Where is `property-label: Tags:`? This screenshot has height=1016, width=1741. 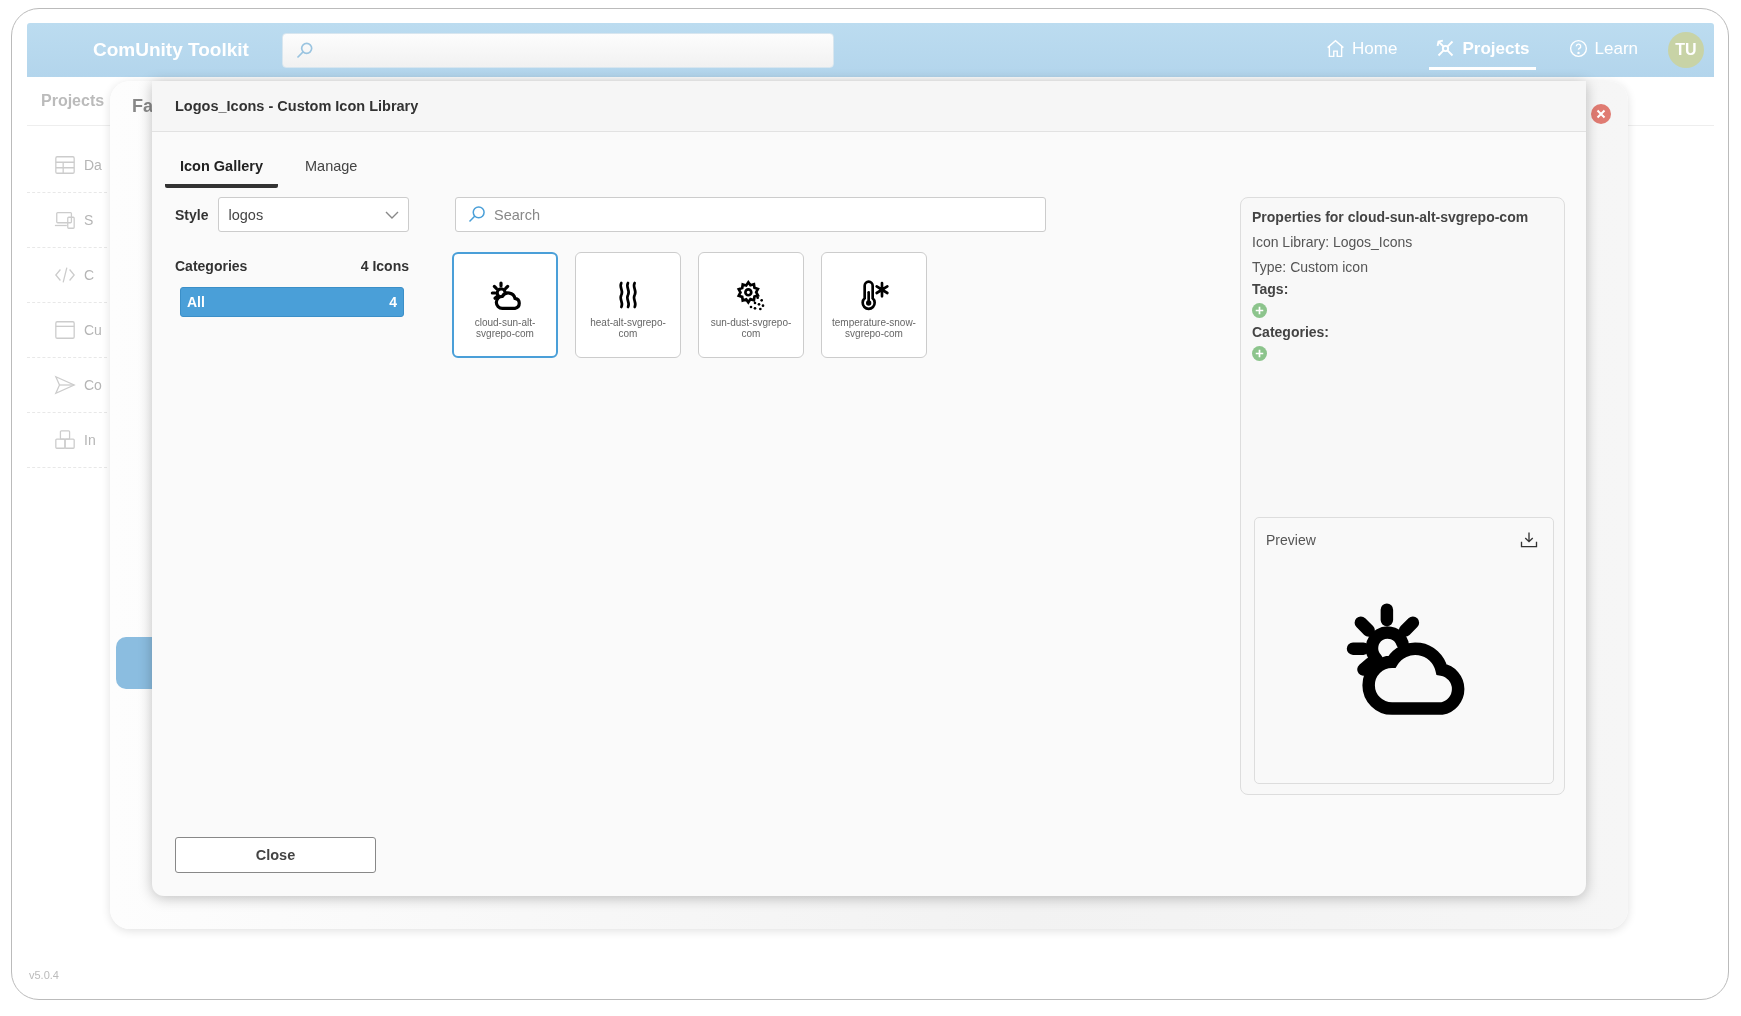 property-label: Tags: is located at coordinates (1271, 289).